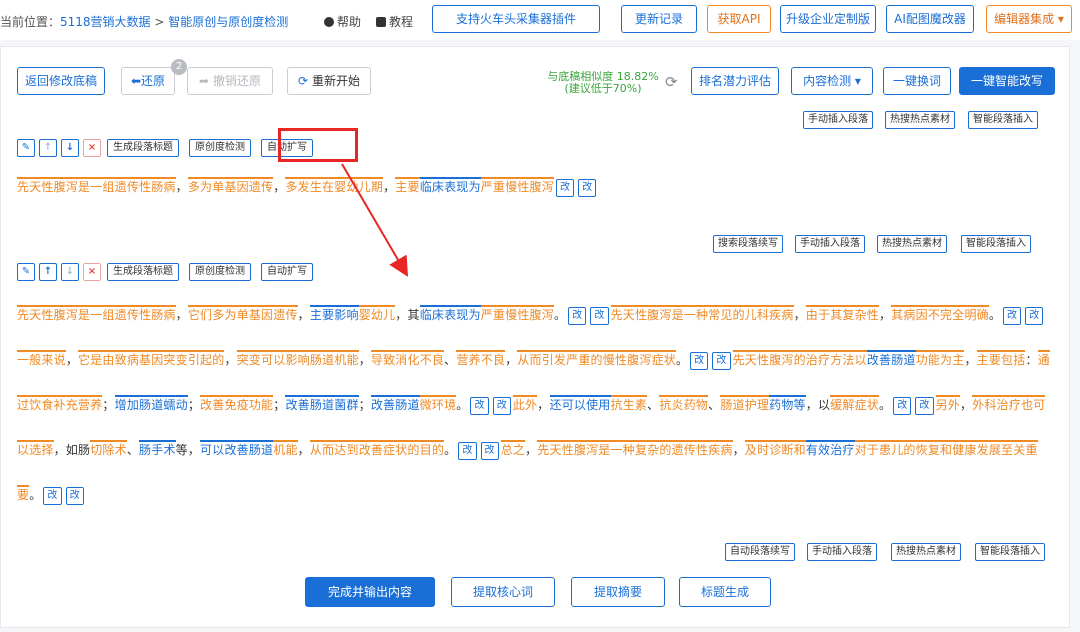  Describe the element at coordinates (760, 552) in the screenshot. I see `auto-continue-button: 自动段落续写` at that location.